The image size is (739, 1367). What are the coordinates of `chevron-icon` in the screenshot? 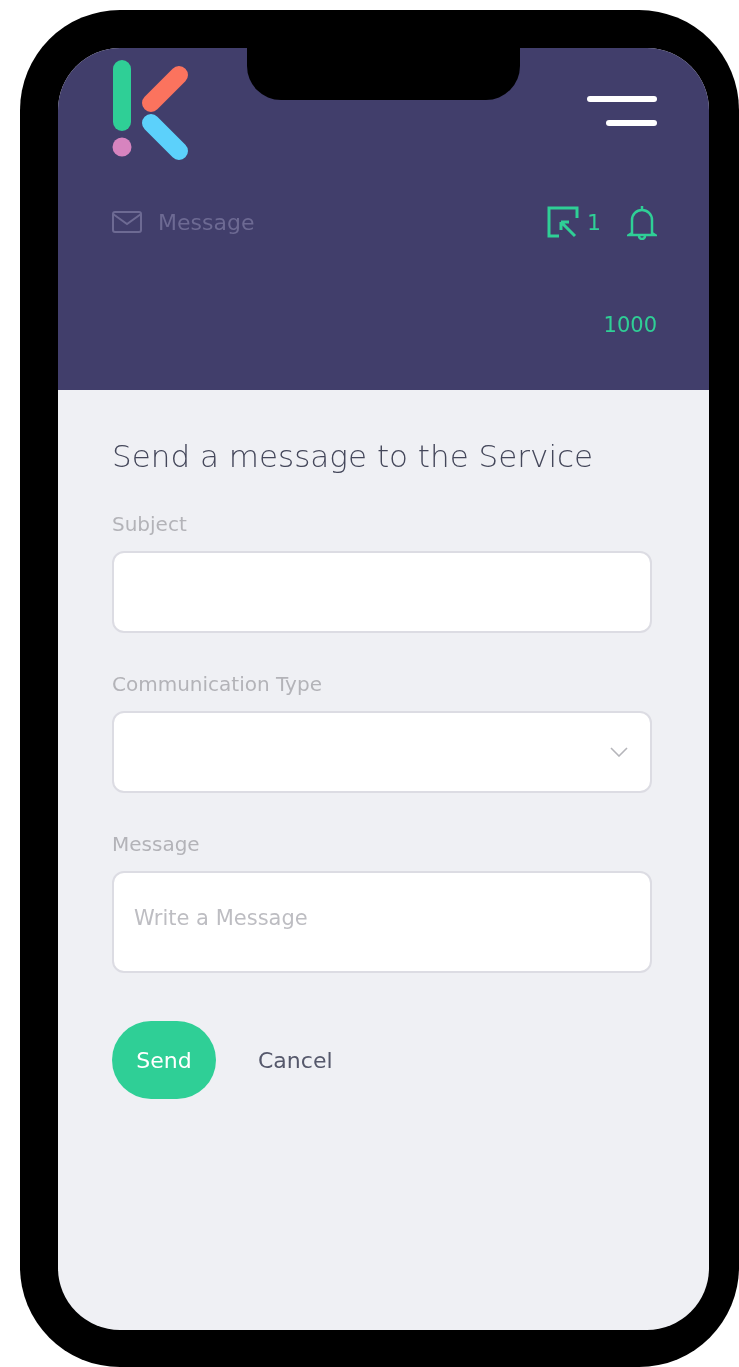 It's located at (619, 752).